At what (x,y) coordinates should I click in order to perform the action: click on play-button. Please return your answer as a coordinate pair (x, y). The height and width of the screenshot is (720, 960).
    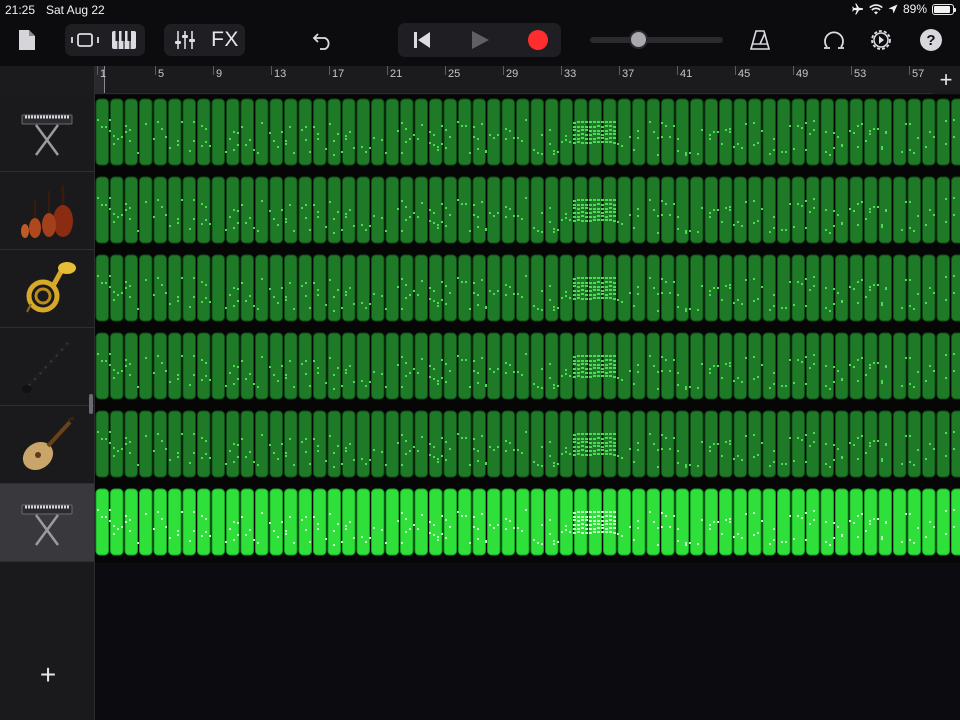
    Looking at the image, I should click on (480, 40).